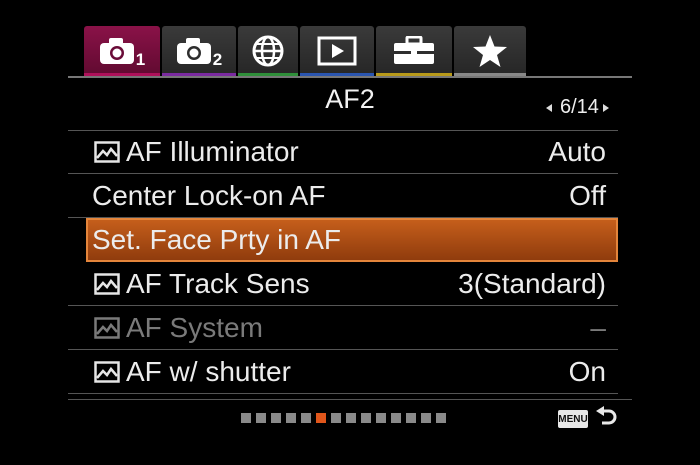 The image size is (700, 465). I want to click on return-arrow-icon, so click(606, 418).